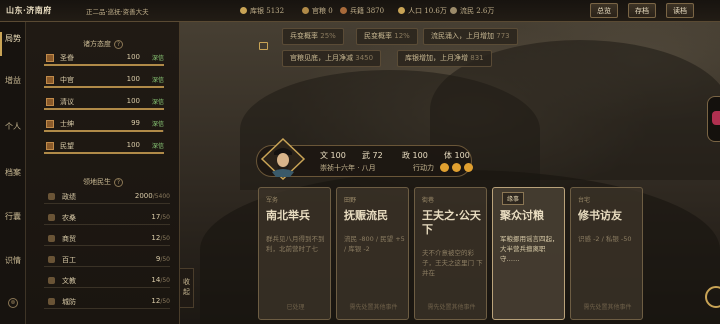 Image resolution: width=720 pixels, height=324 pixels. I want to click on dev-row: 城防 12/50, so click(107, 305).